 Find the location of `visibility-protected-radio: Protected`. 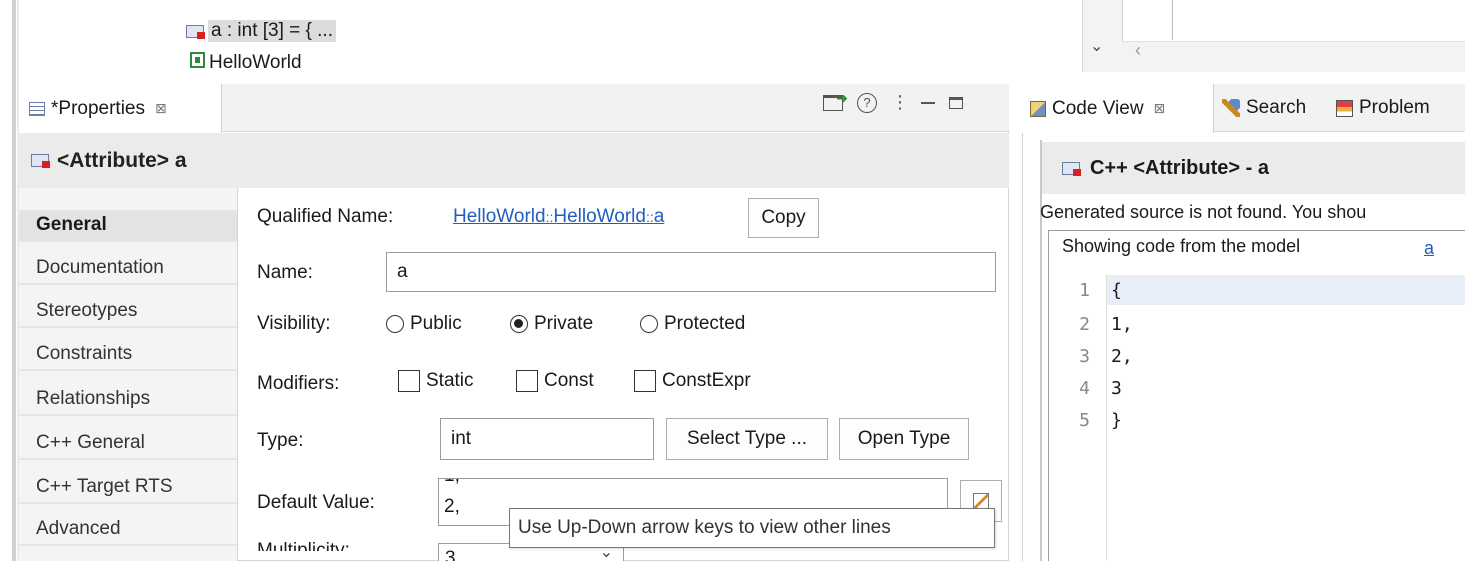

visibility-protected-radio: Protected is located at coordinates (692, 324).